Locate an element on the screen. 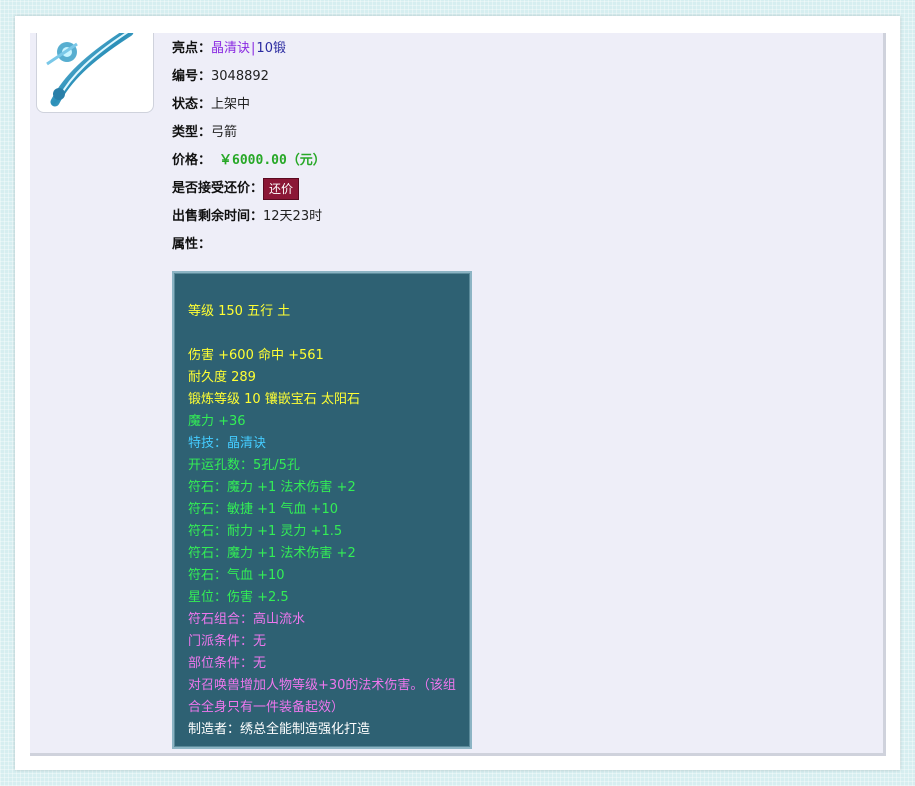 This screenshot has width=915, height=786. type-value: 弓箭 is located at coordinates (224, 132).